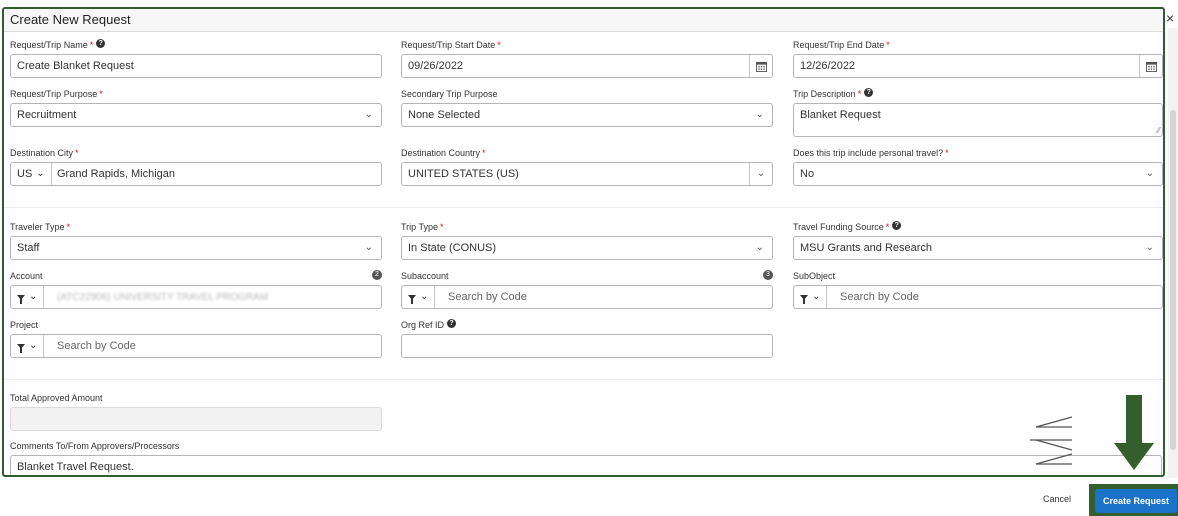  What do you see at coordinates (587, 115) in the screenshot?
I see `secondary-purpose-select: None Selected ⌄` at bounding box center [587, 115].